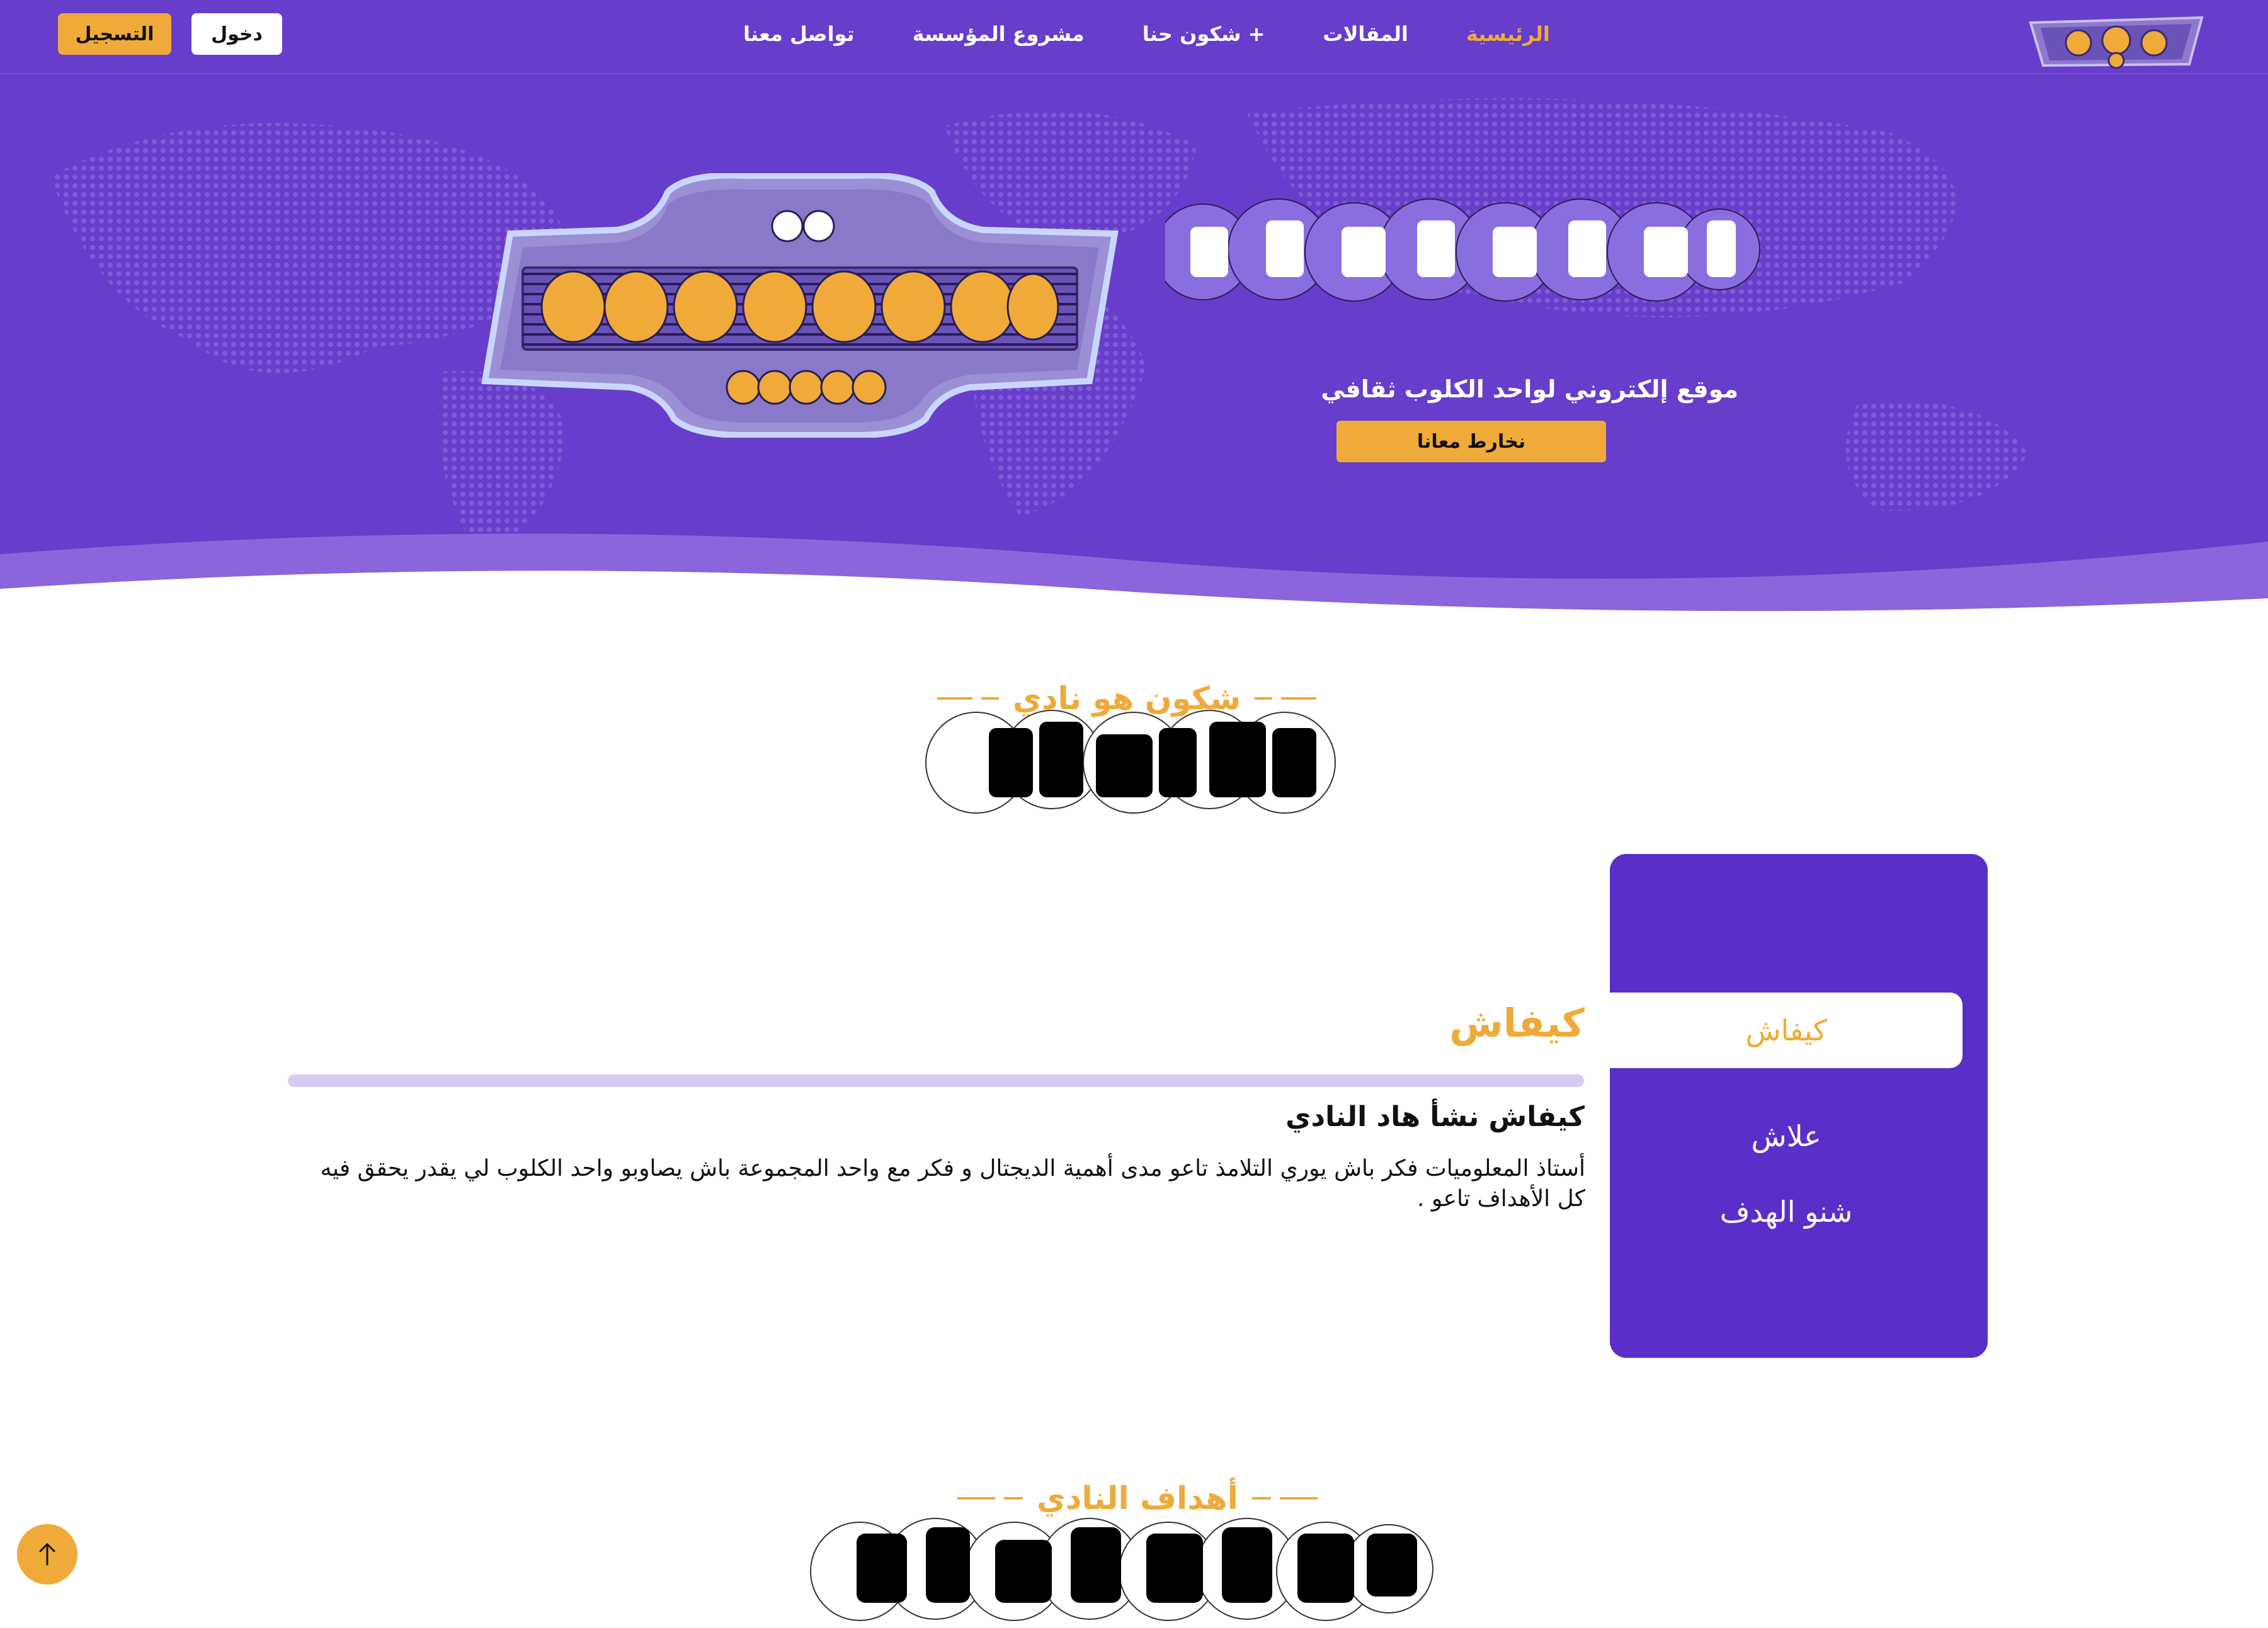  What do you see at coordinates (1204, 34) in the screenshot?
I see `nav-link-about-us: شكون حنا +` at bounding box center [1204, 34].